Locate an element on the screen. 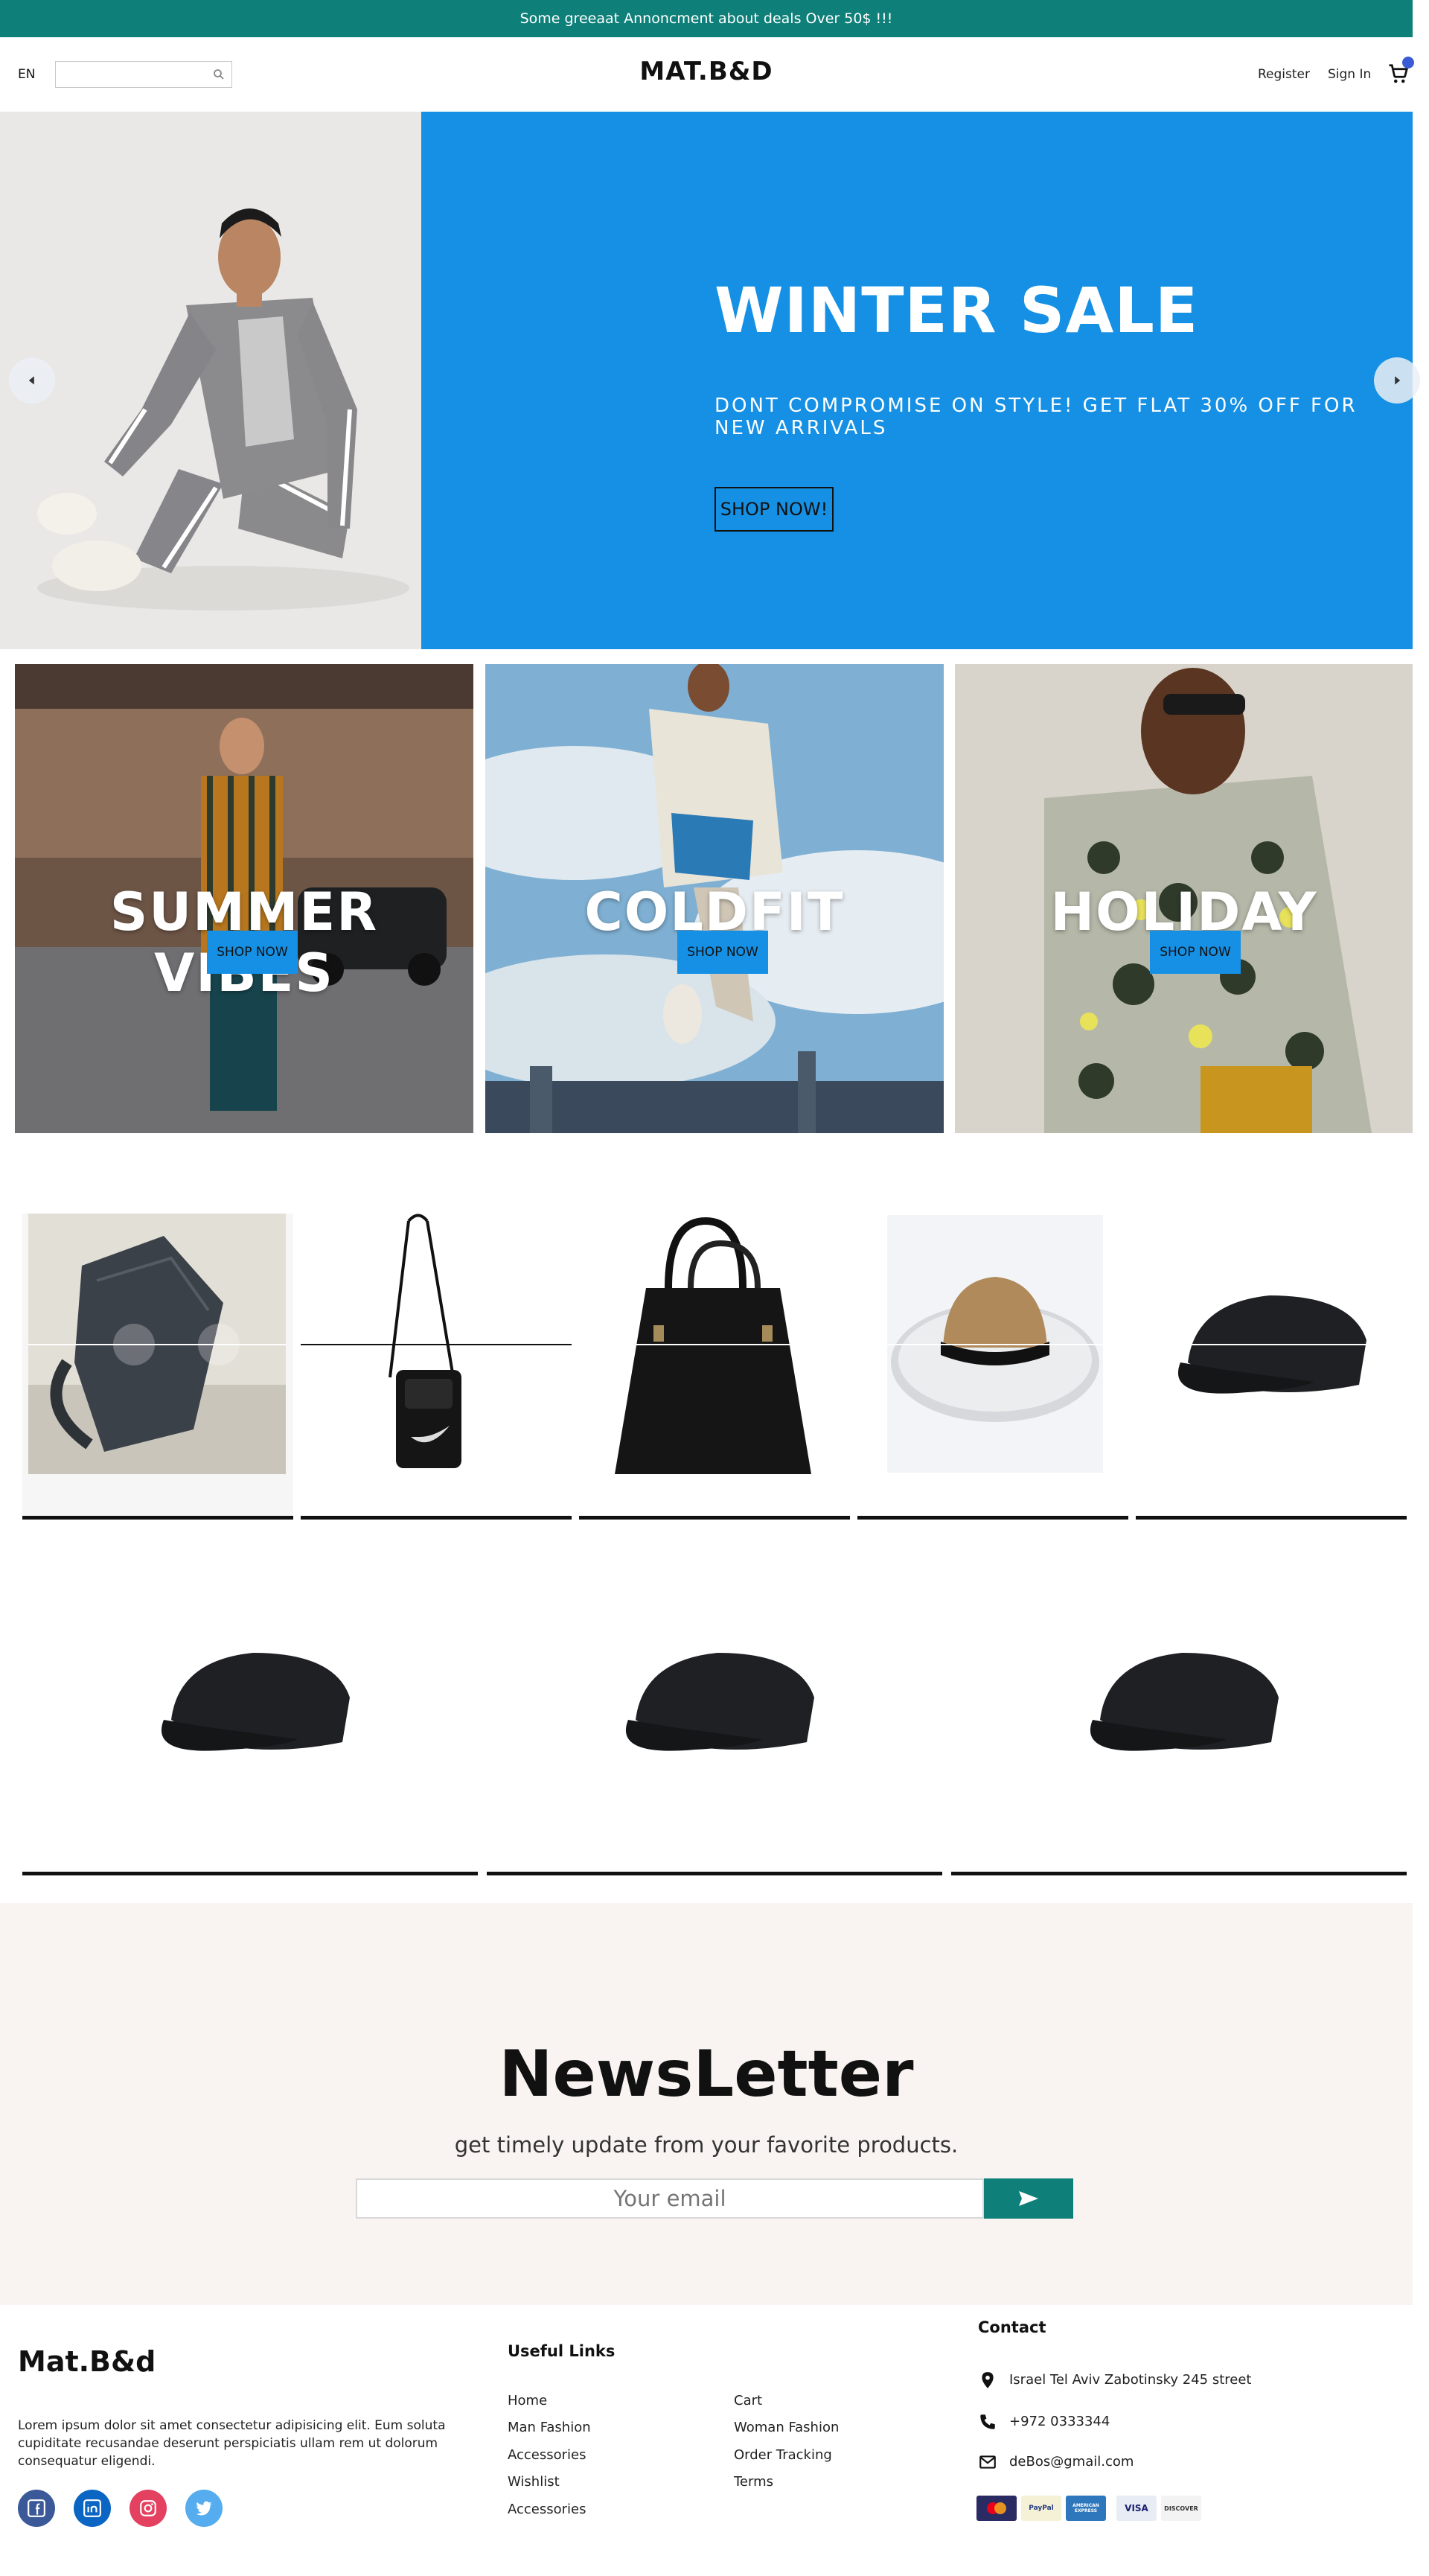 Image resolution: width=1429 pixels, height=2576 pixels. twitter-icon is located at coordinates (204, 2508).